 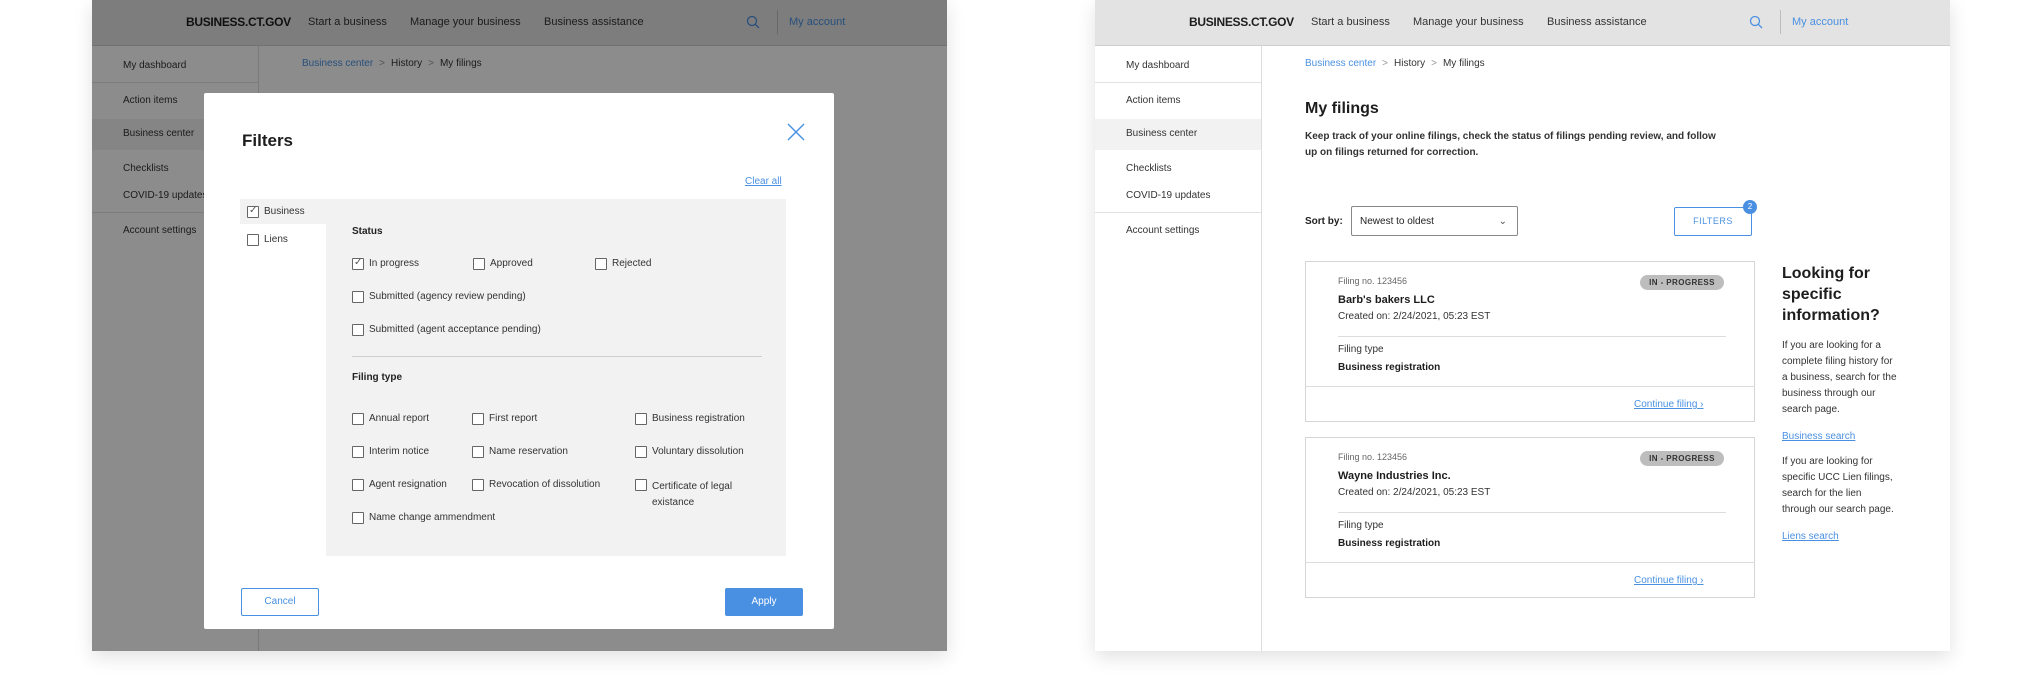 I want to click on tab-liens: Liens, so click(x=283, y=239).